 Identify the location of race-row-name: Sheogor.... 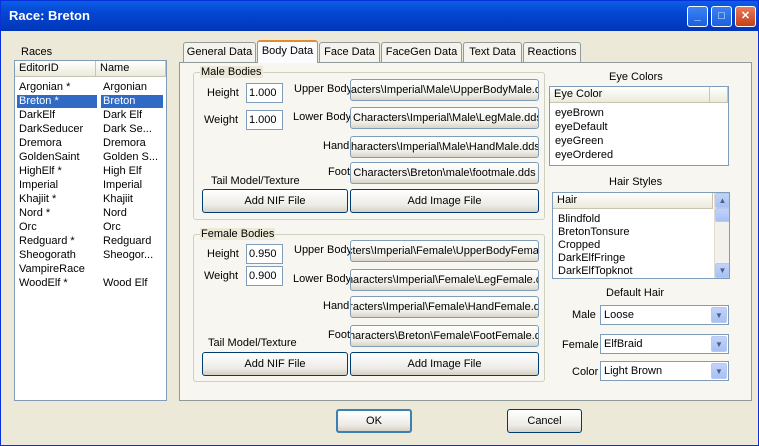
(132, 255).